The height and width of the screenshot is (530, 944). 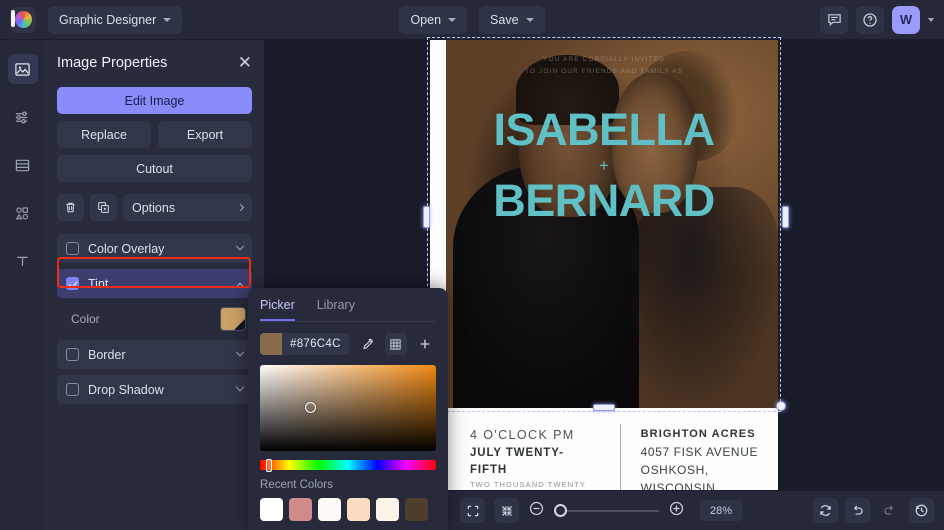 What do you see at coordinates (104, 134) in the screenshot?
I see `replace-button: Replace` at bounding box center [104, 134].